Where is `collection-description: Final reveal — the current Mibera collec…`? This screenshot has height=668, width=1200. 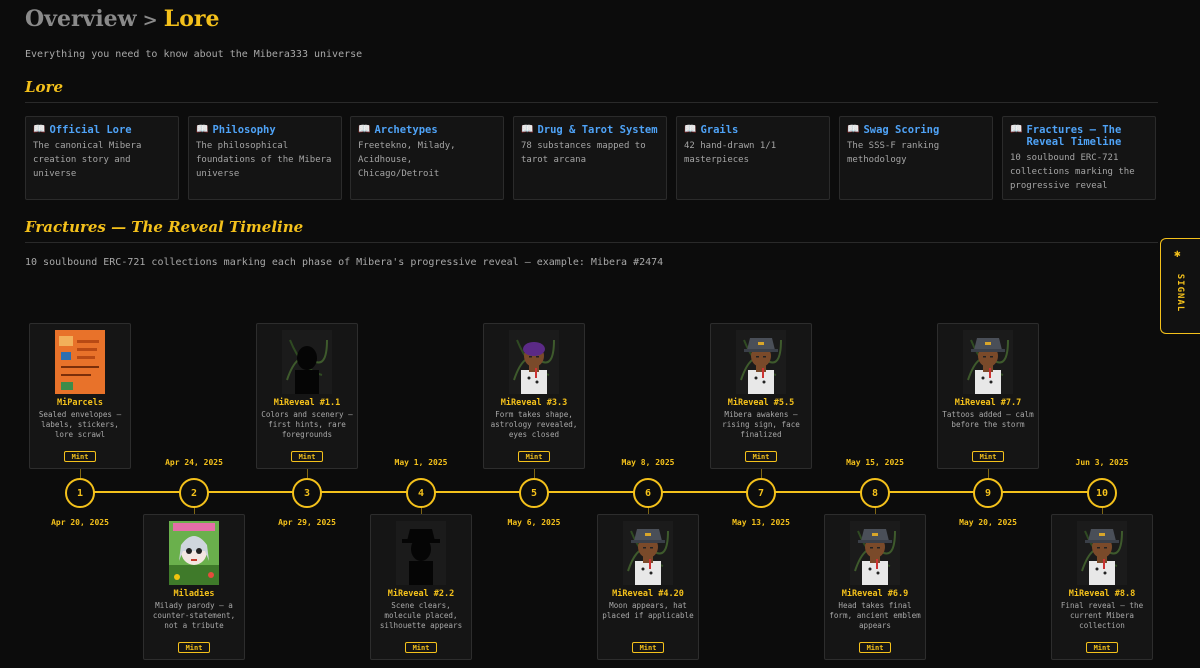
collection-description: Final reveal — the current Mibera collec… is located at coordinates (1102, 615).